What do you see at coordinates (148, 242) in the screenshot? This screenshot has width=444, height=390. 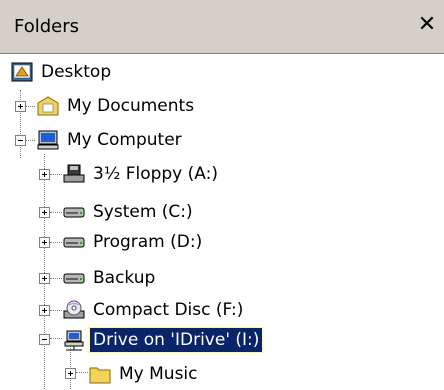 I see `tree-node-label: Program (D:)` at bounding box center [148, 242].